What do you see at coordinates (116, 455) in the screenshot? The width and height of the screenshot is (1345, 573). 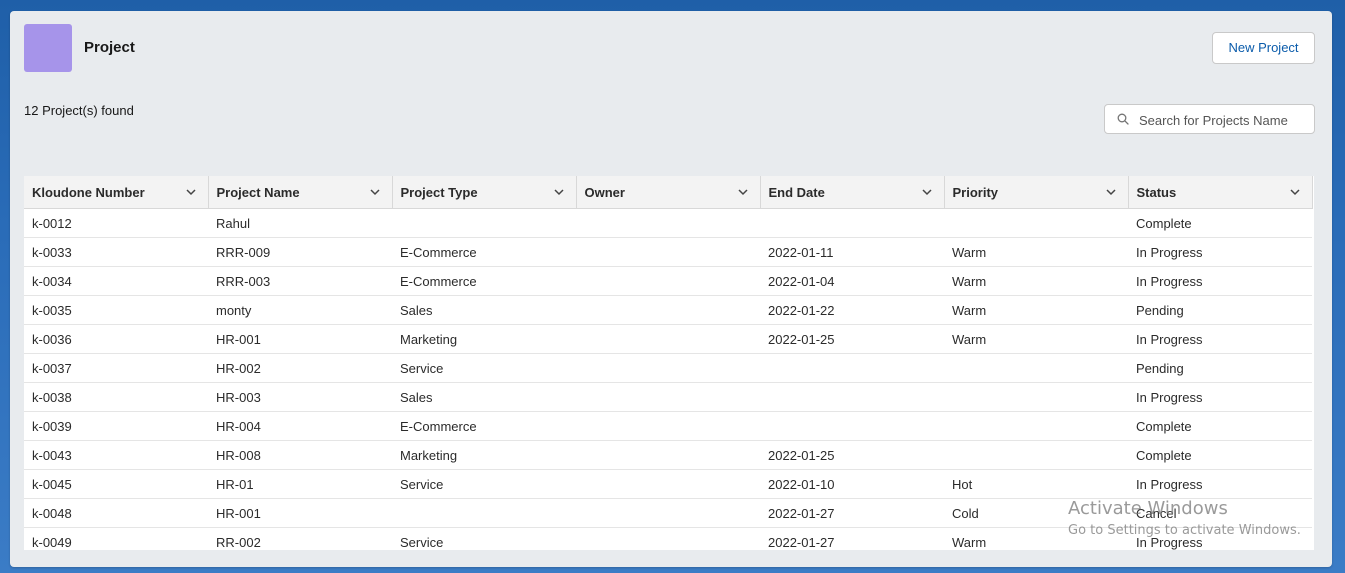 I see `table-cell: k-0043` at bounding box center [116, 455].